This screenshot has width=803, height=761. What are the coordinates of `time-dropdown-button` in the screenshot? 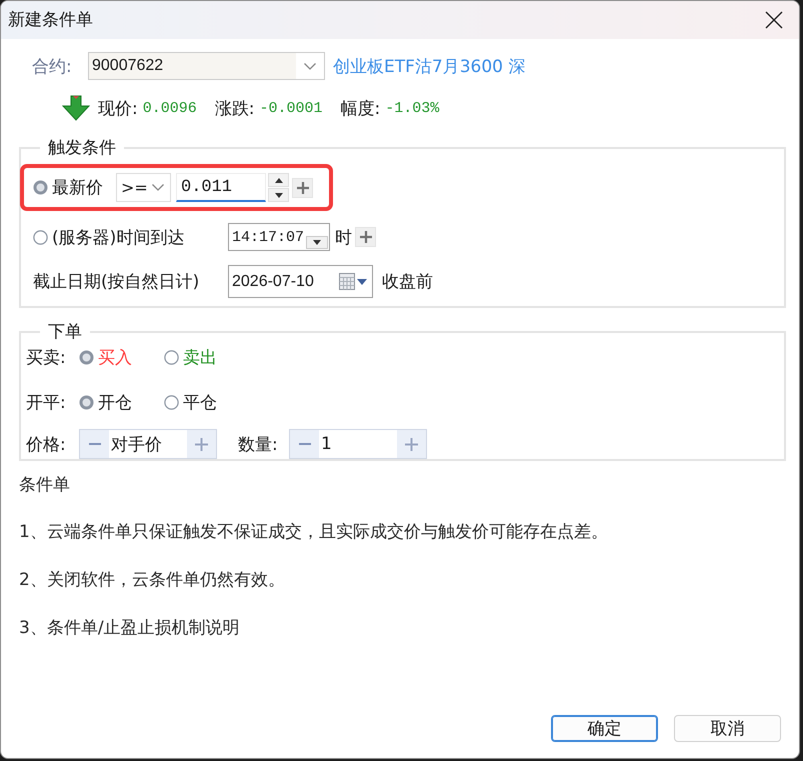 It's located at (317, 242).